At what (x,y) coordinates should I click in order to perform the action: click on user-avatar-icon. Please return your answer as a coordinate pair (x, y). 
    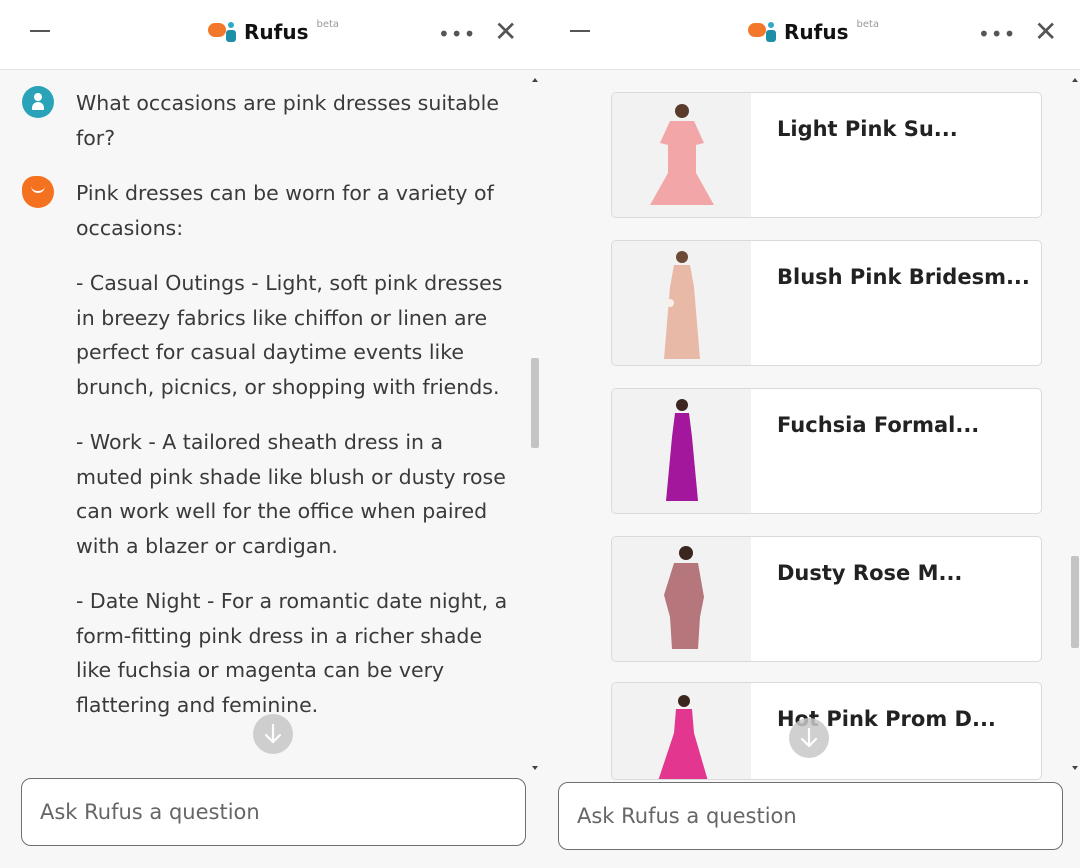
    Looking at the image, I should click on (38, 102).